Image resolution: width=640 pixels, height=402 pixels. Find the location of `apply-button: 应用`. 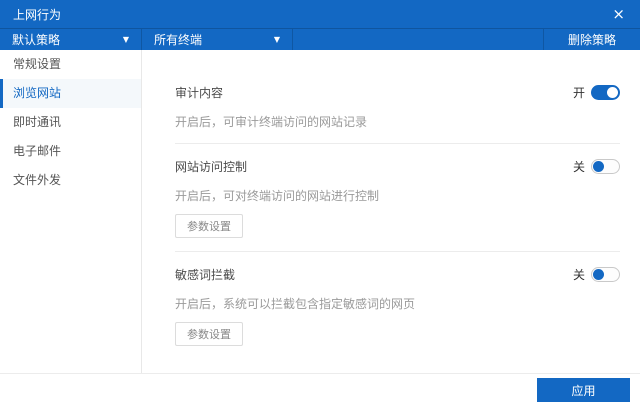

apply-button: 应用 is located at coordinates (583, 390).